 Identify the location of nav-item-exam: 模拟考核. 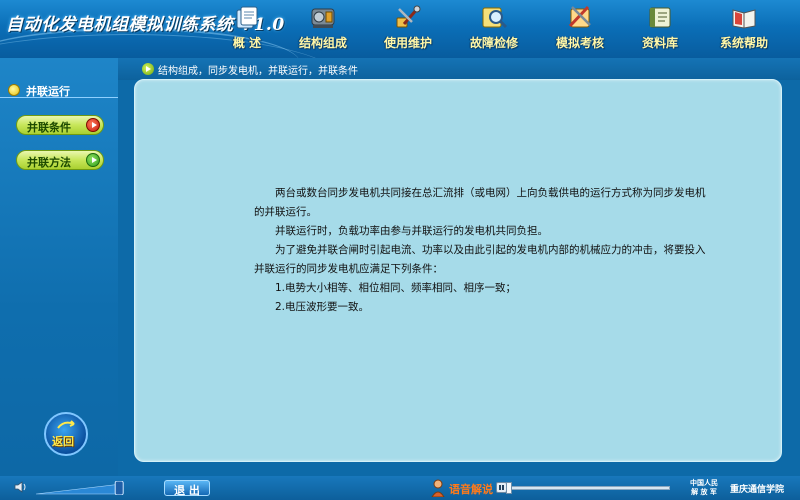
(580, 30).